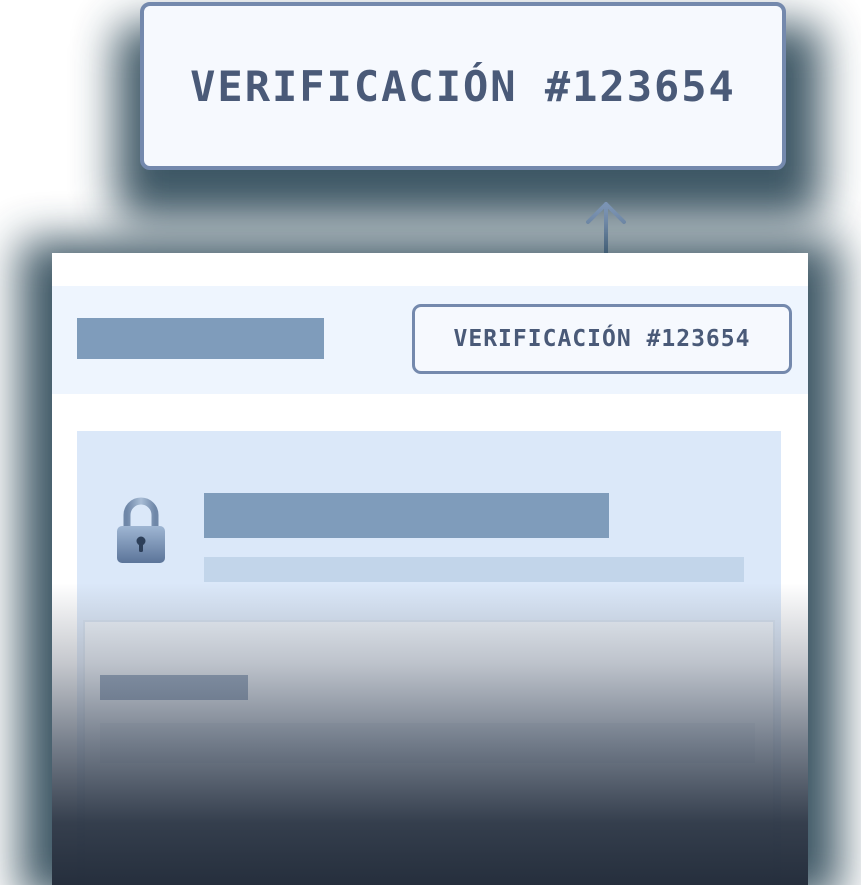  Describe the element at coordinates (174, 687) in the screenshot. I see `inner-label-placeholder` at that location.